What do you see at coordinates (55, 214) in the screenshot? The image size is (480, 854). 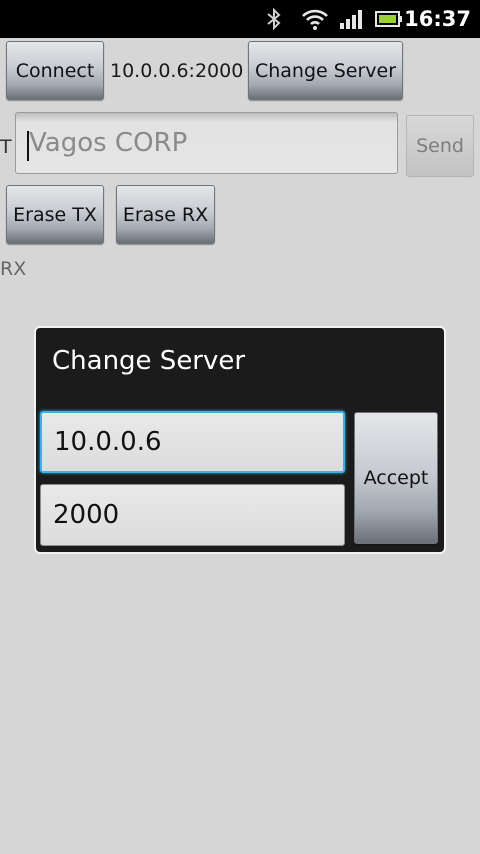 I see `erase-tx-button: Erase TX` at bounding box center [55, 214].